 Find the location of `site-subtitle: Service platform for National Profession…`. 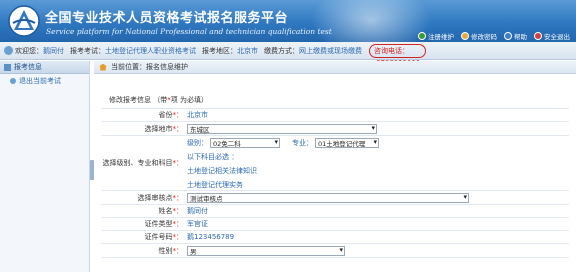

site-subtitle: Service platform for National Profession… is located at coordinates (189, 31).